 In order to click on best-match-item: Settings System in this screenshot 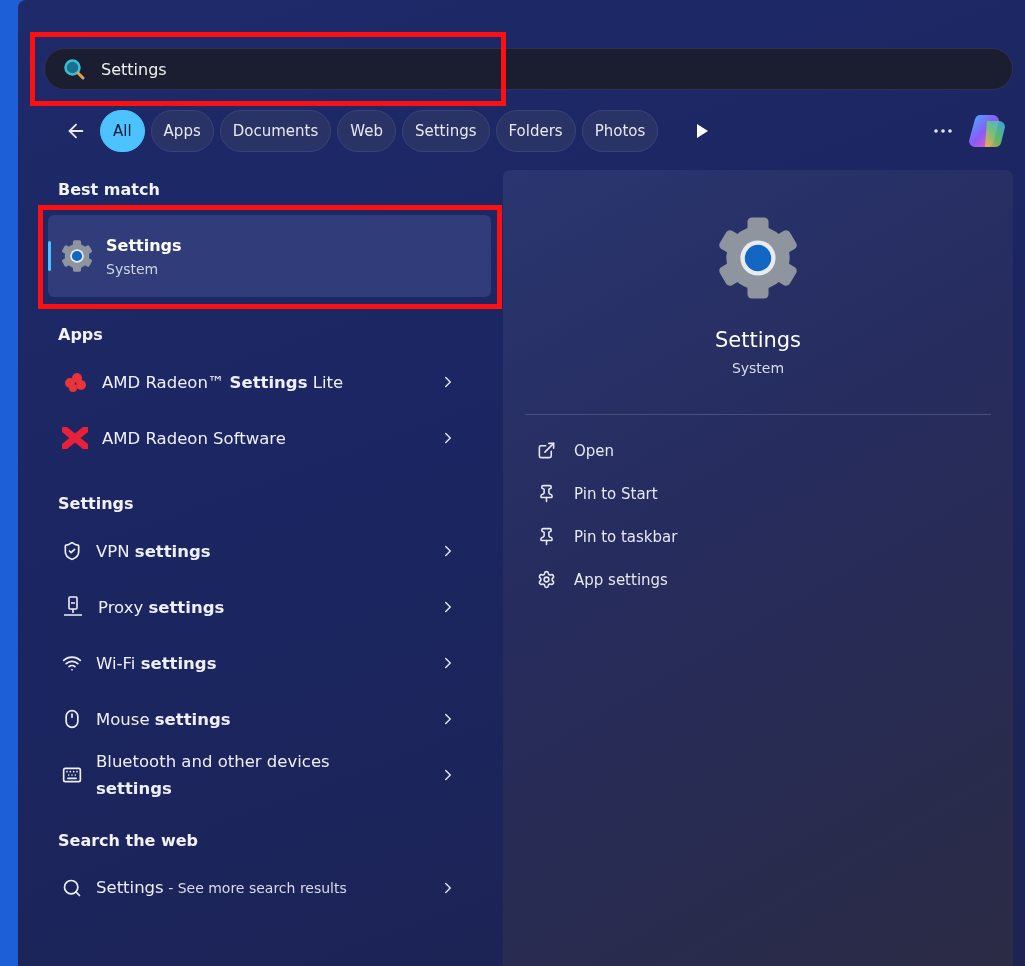, I will do `click(269, 256)`.